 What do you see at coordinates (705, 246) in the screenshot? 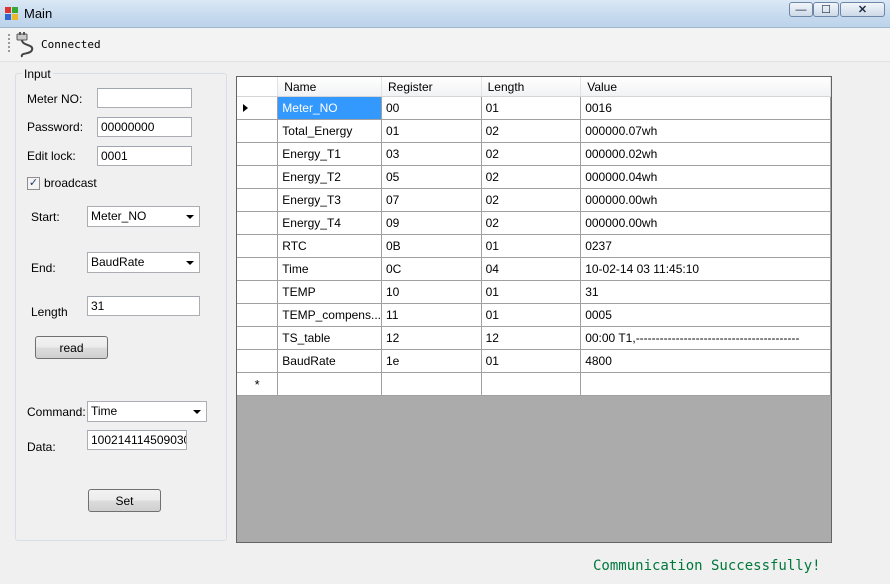
I see `cell-value: 0237` at bounding box center [705, 246].